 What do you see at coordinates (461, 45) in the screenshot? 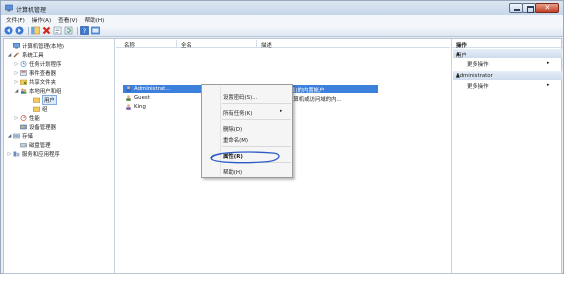
I see `actions-title: 操作` at bounding box center [461, 45].